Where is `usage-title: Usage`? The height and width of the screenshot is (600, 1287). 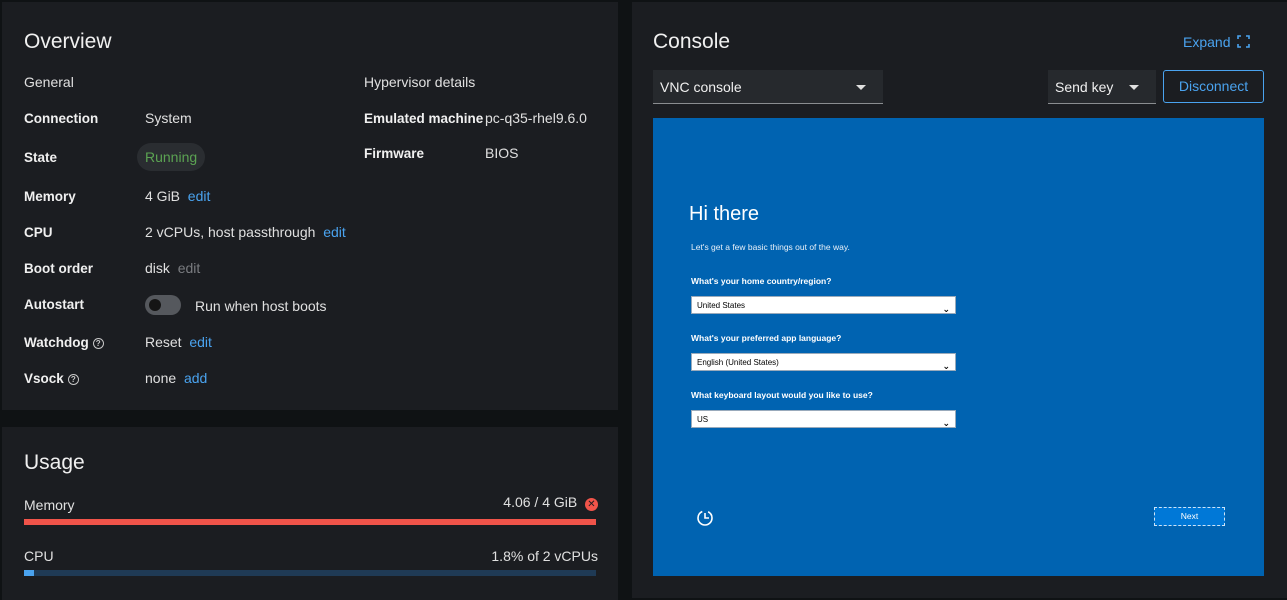 usage-title: Usage is located at coordinates (54, 462).